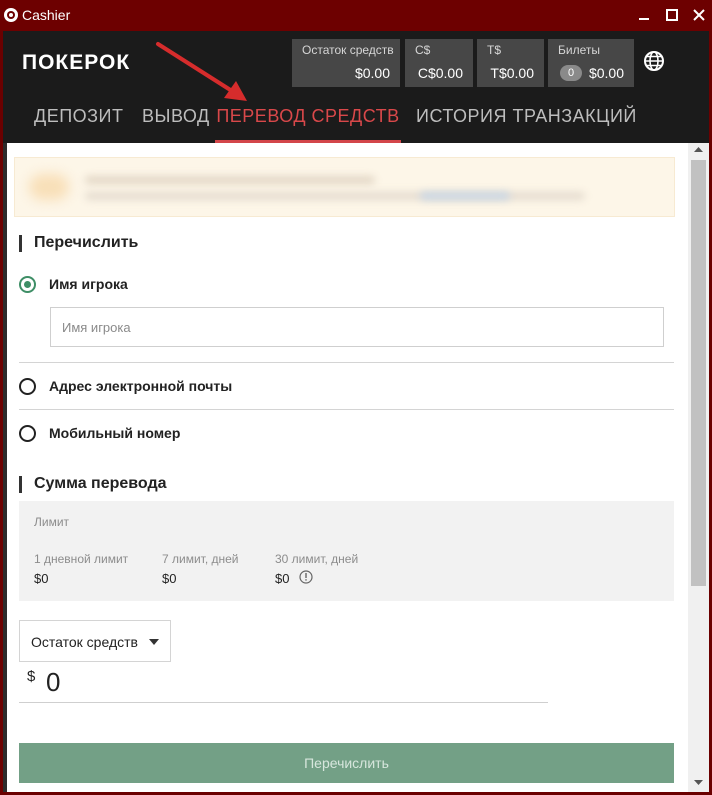  Describe the element at coordinates (317, 559) in the screenshot. I see `limit-label: 30 лимит, дней` at that location.